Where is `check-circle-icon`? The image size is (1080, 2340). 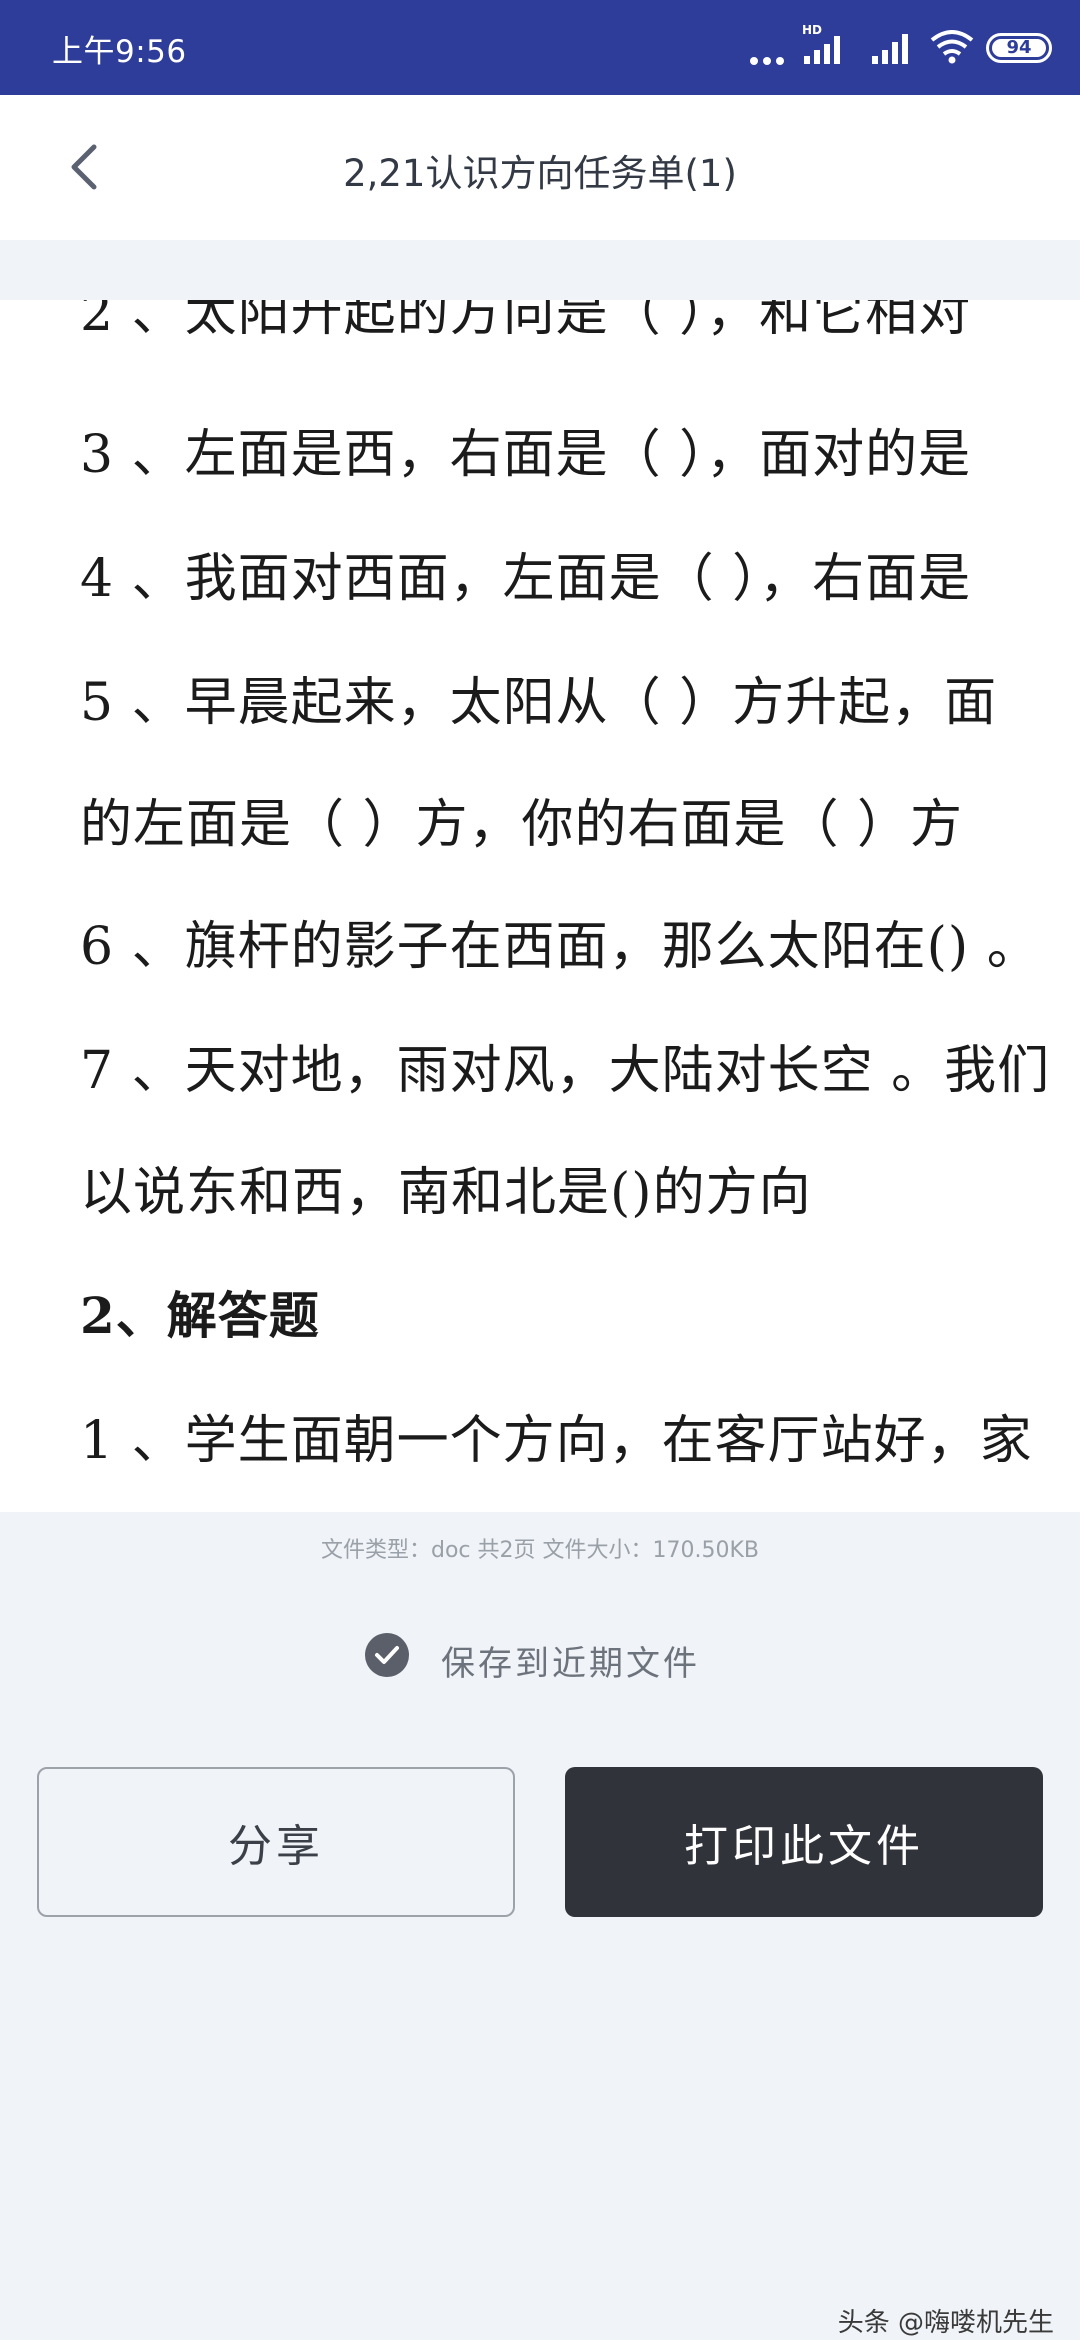
check-circle-icon is located at coordinates (387, 1655).